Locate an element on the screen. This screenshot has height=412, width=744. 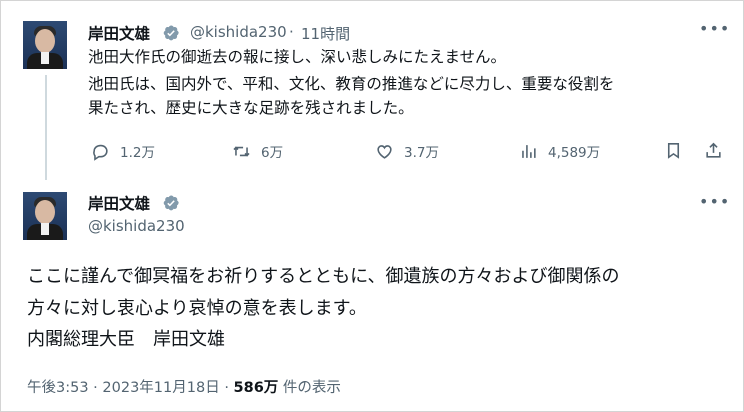
view-count: 586万 is located at coordinates (256, 388).